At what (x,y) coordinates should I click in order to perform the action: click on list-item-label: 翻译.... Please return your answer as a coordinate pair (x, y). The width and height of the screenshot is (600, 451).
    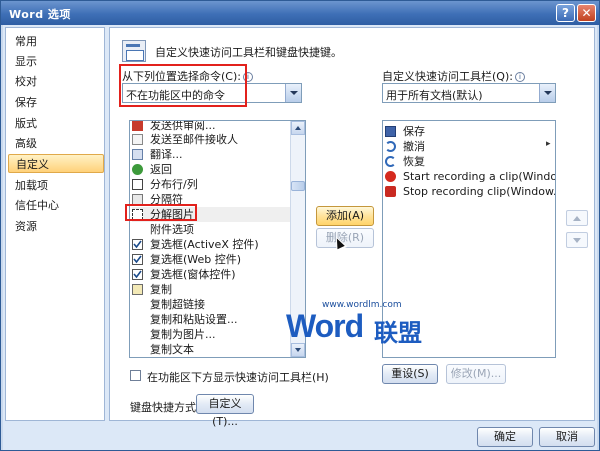
    Looking at the image, I should click on (166, 154).